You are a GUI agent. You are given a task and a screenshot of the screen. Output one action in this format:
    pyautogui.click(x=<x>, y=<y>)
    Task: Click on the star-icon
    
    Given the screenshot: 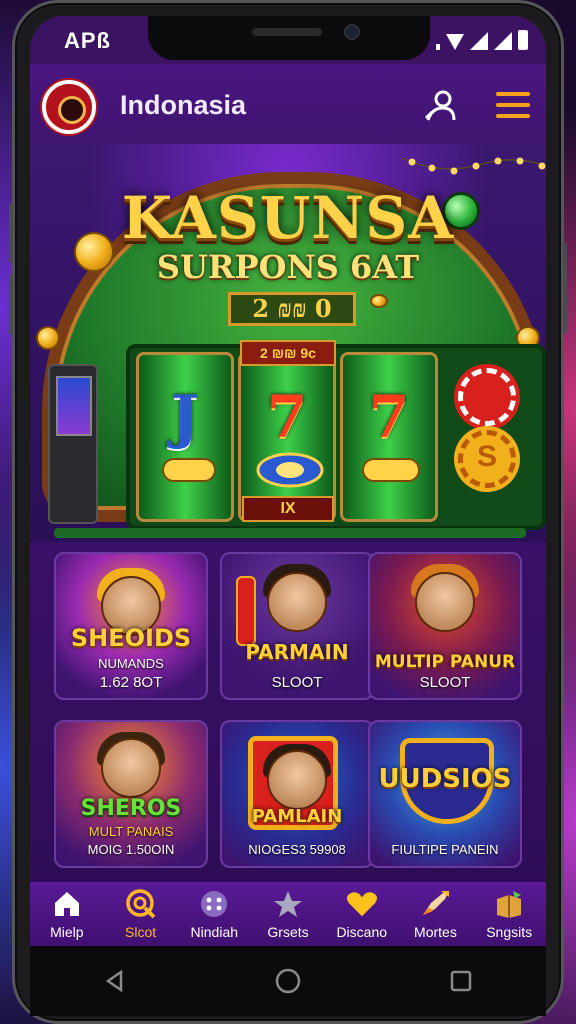 What is the action you would take?
    pyautogui.click(x=288, y=904)
    